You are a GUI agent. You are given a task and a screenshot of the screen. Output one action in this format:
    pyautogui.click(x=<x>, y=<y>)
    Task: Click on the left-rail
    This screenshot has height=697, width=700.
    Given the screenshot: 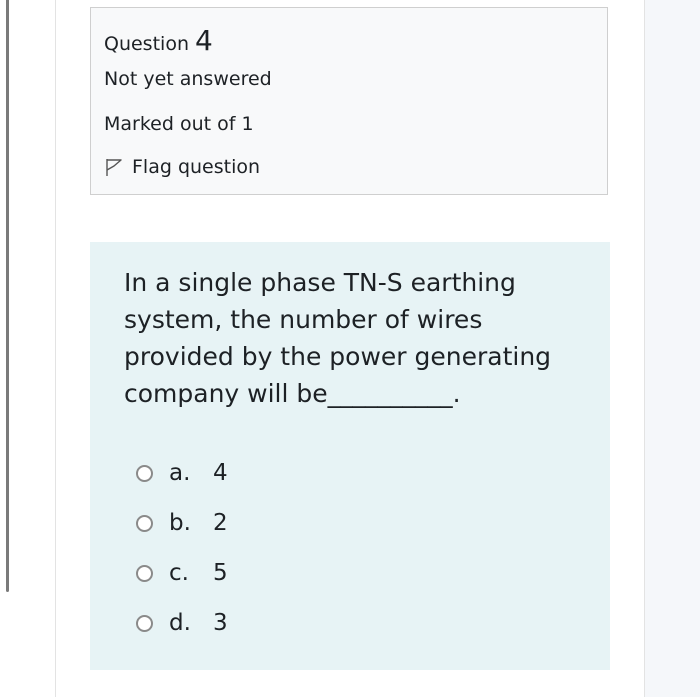 What is the action you would take?
    pyautogui.click(x=4, y=348)
    